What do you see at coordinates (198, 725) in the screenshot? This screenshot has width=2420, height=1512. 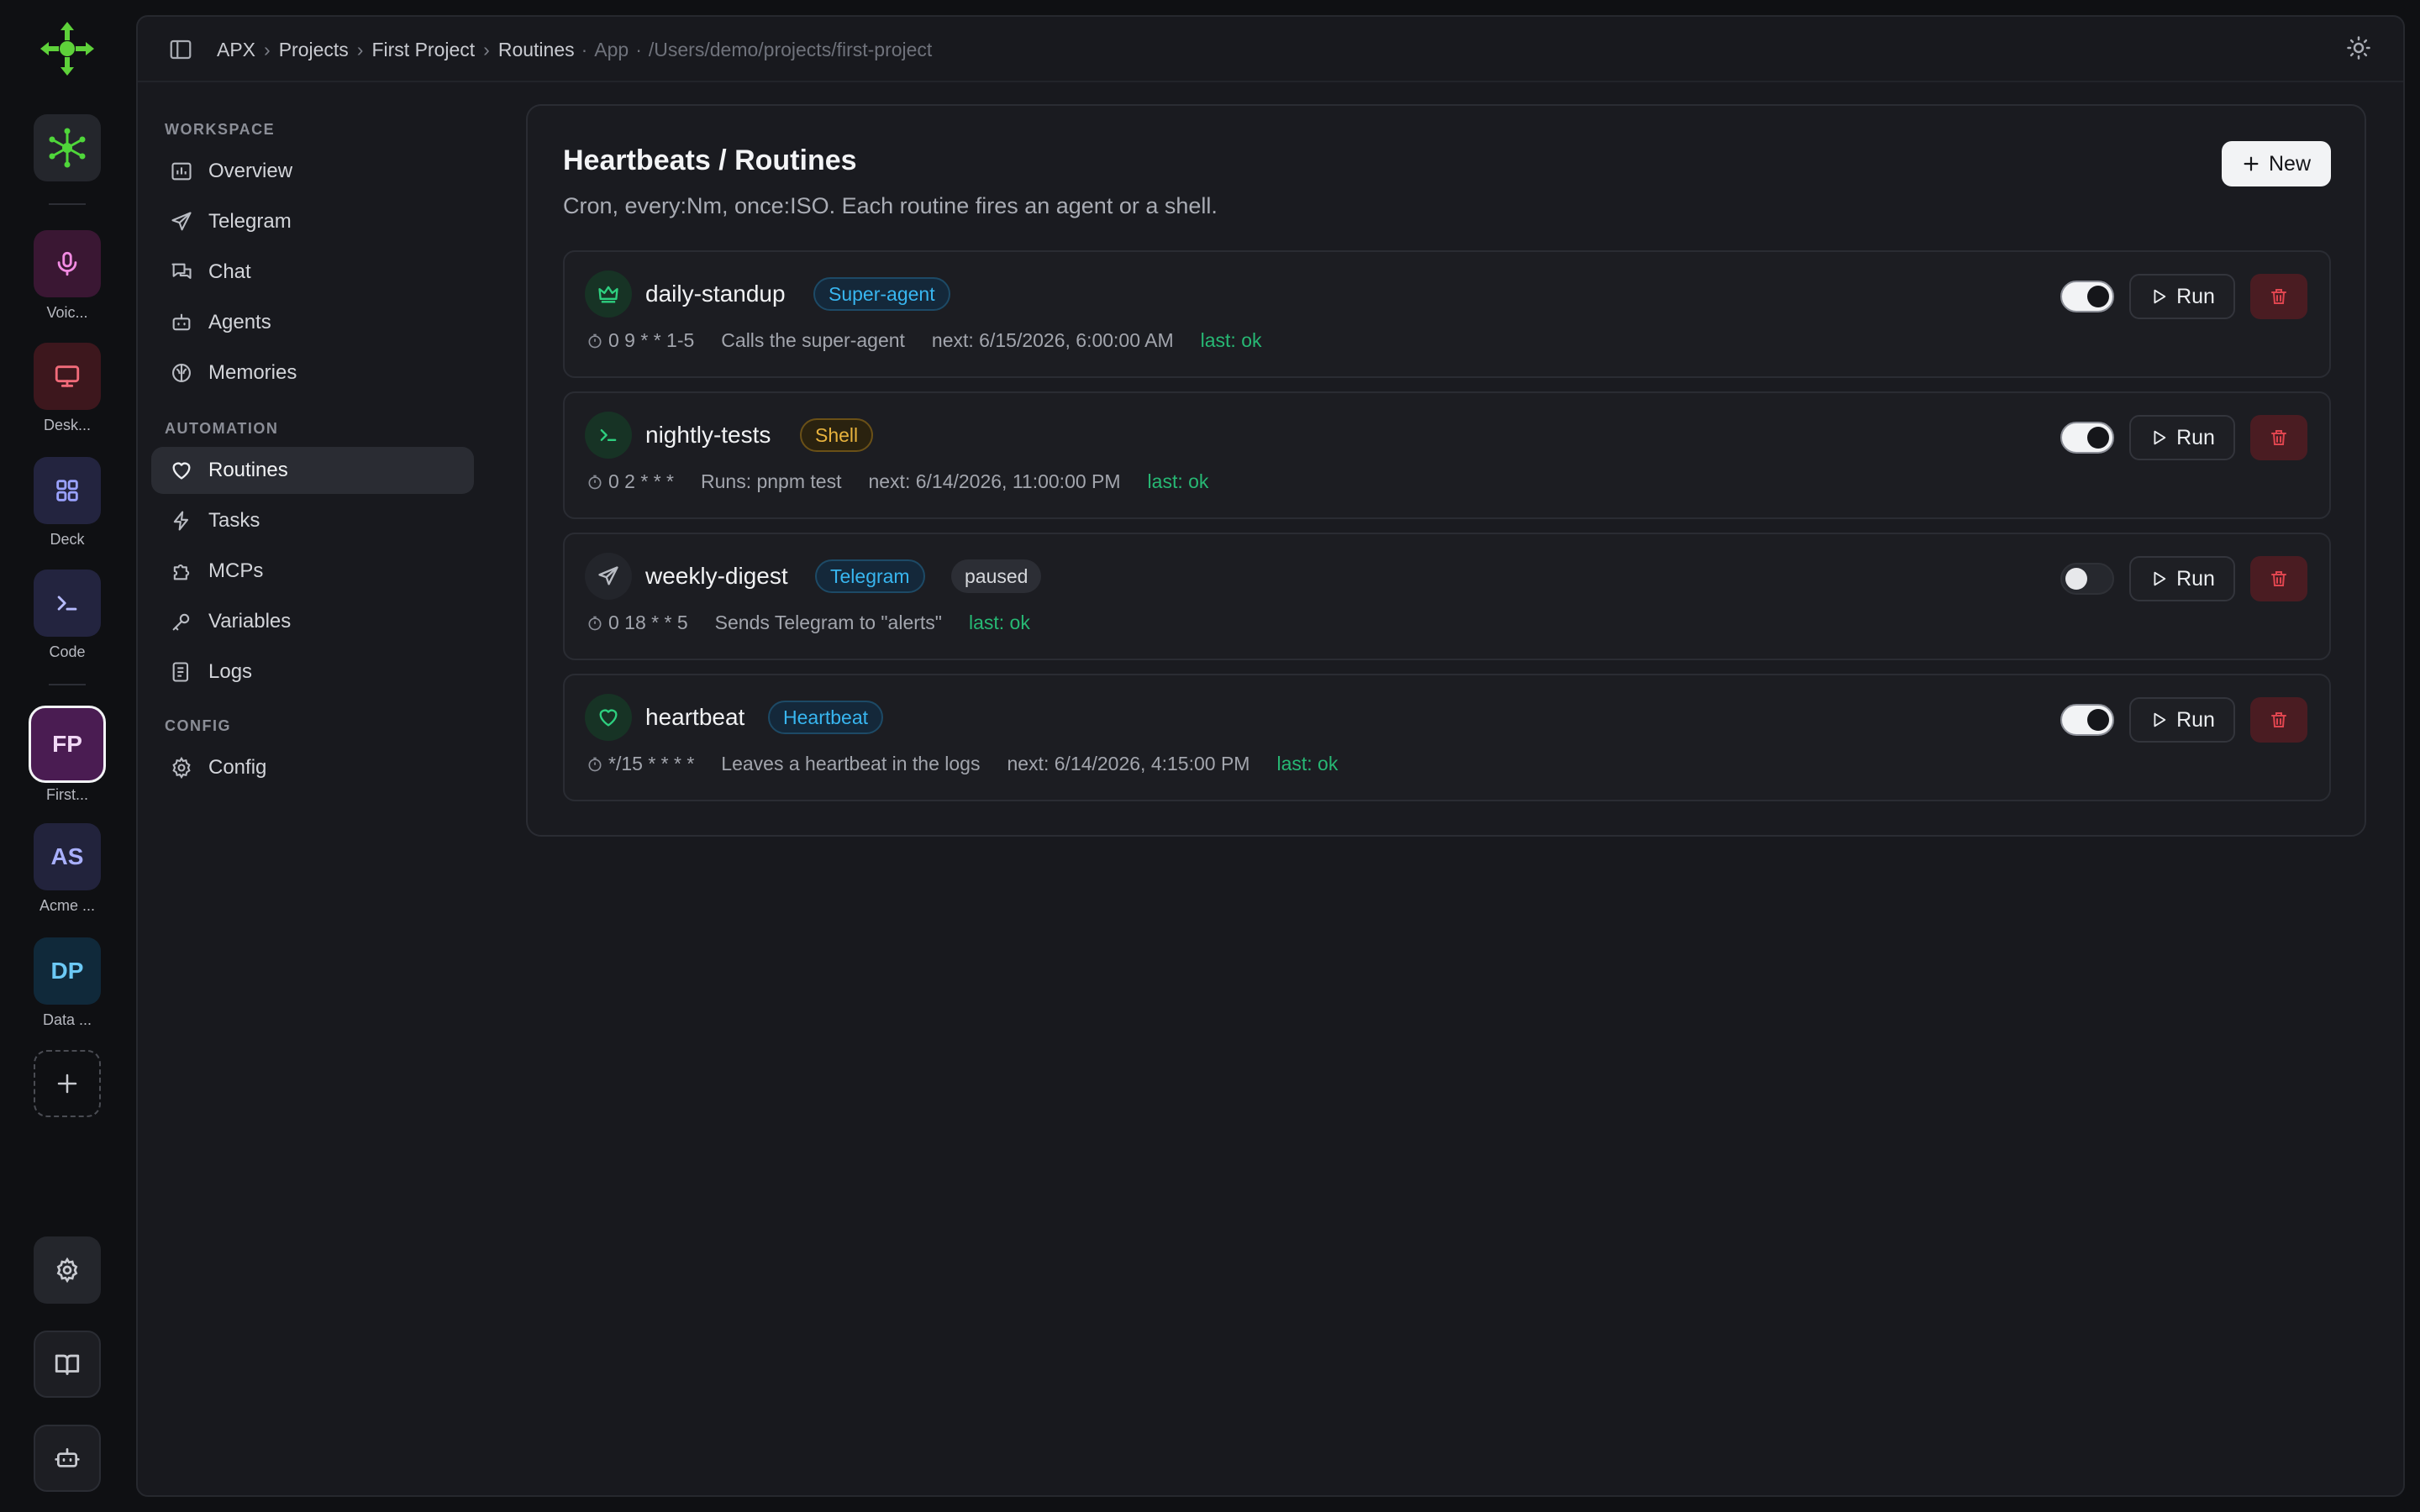 I see `nav-section-config: CONFIG` at bounding box center [198, 725].